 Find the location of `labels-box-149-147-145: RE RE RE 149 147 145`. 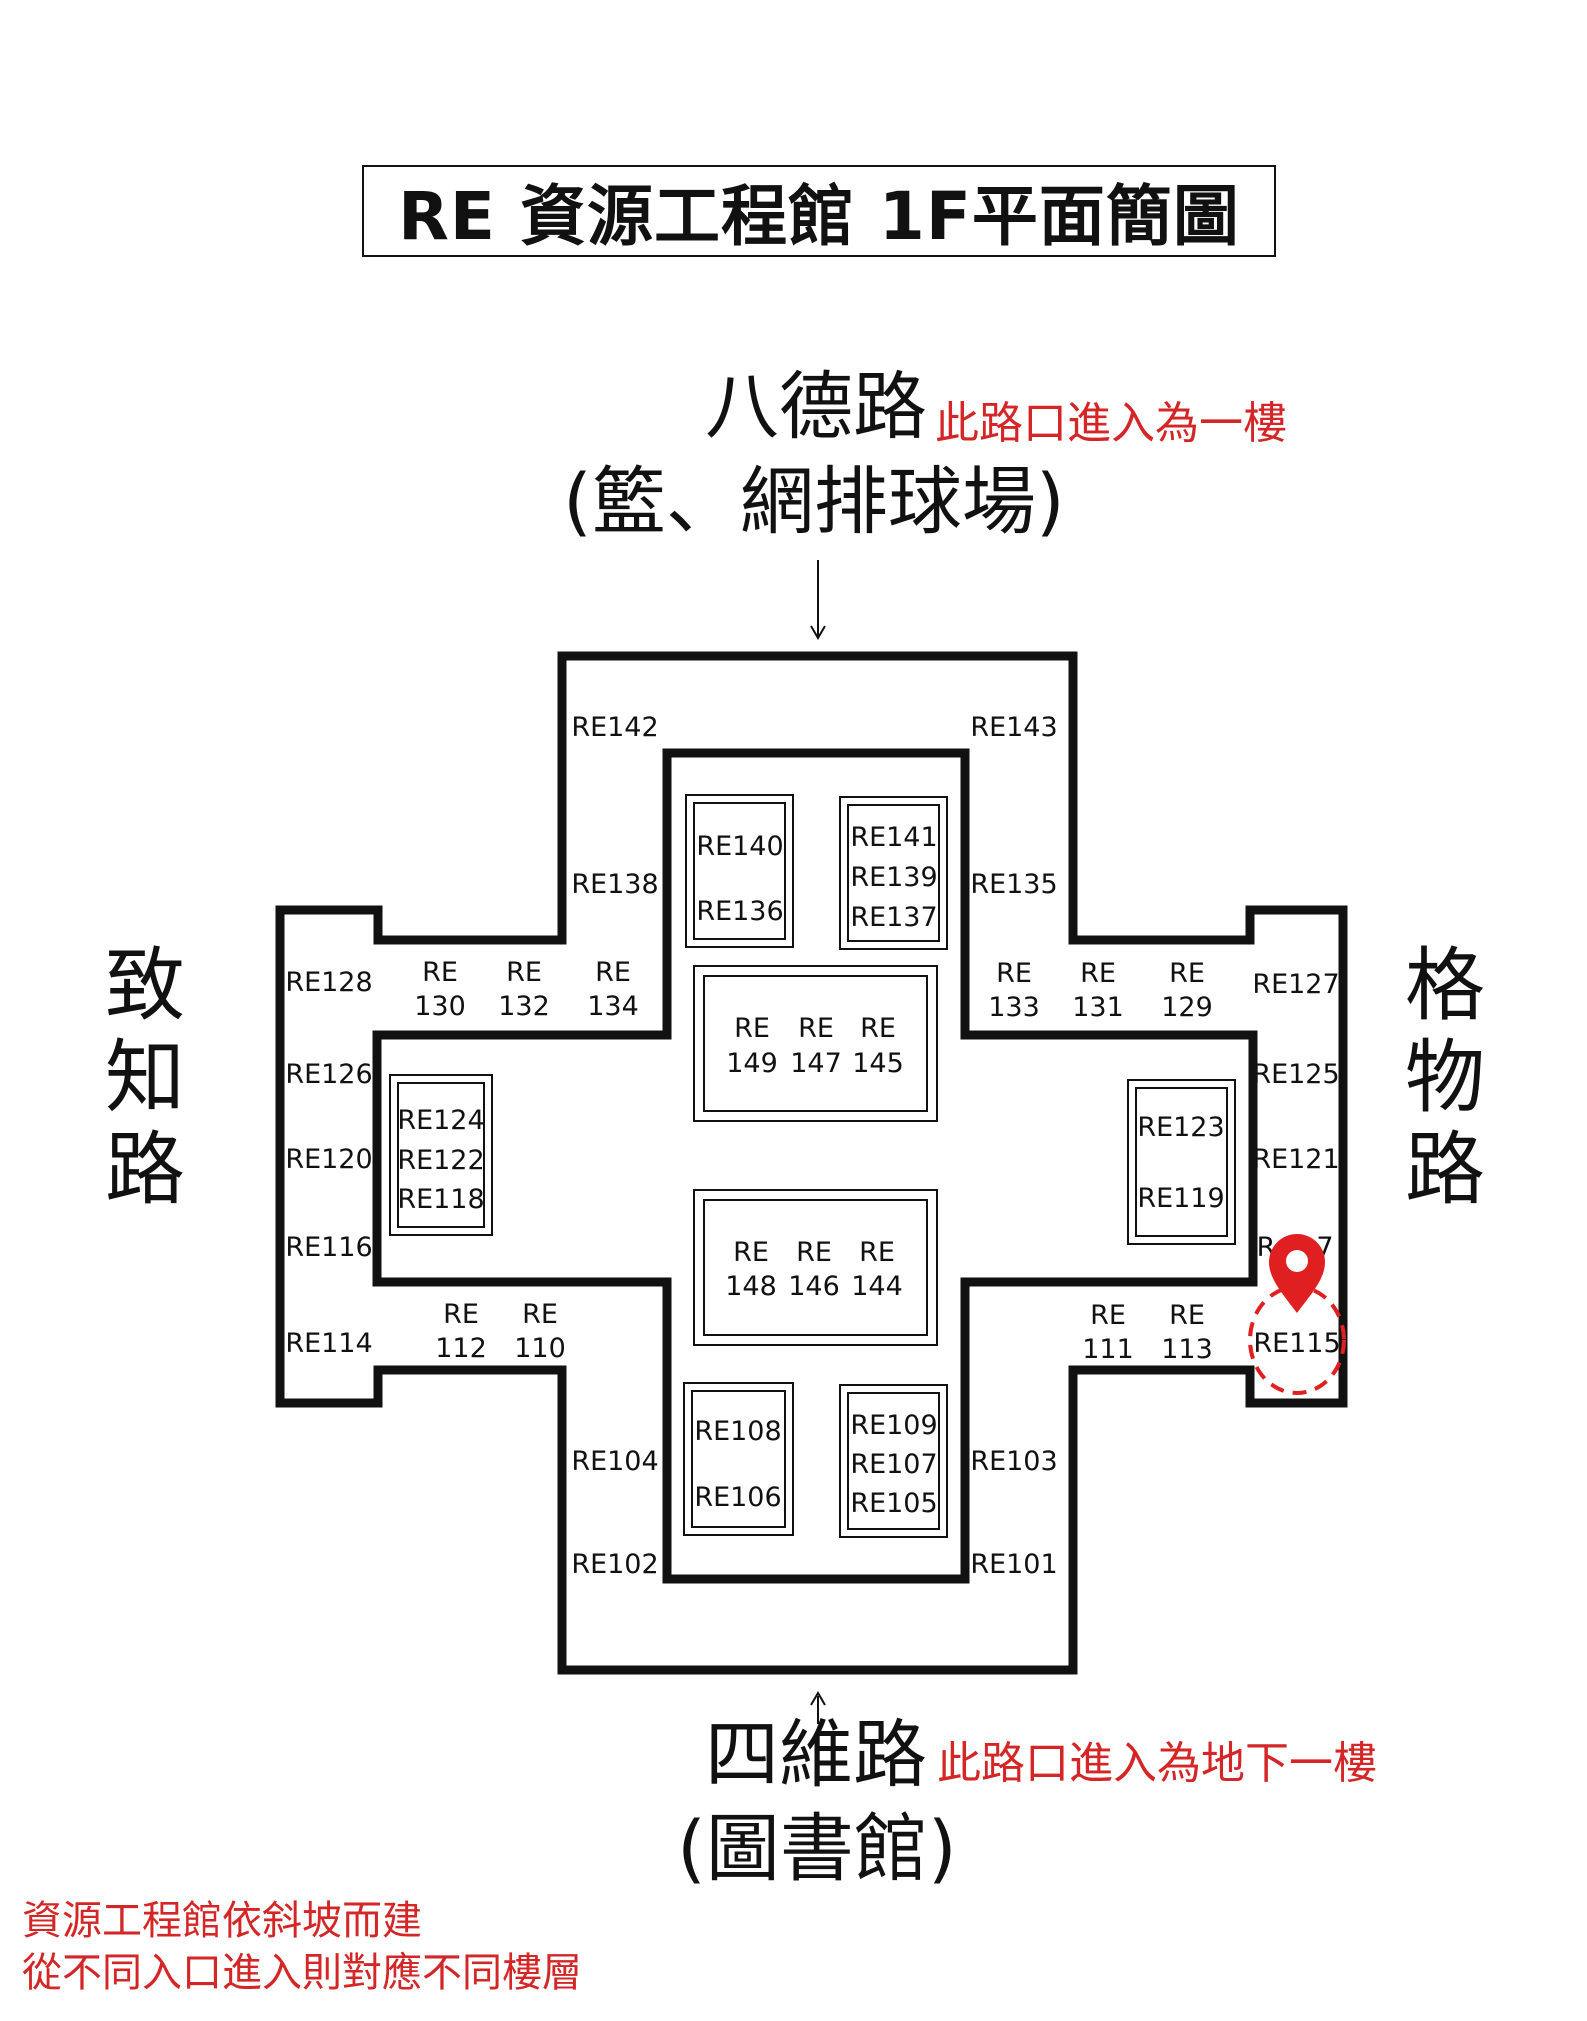

labels-box-149-147-145: RE RE RE 149 147 145 is located at coordinates (815, 1046).